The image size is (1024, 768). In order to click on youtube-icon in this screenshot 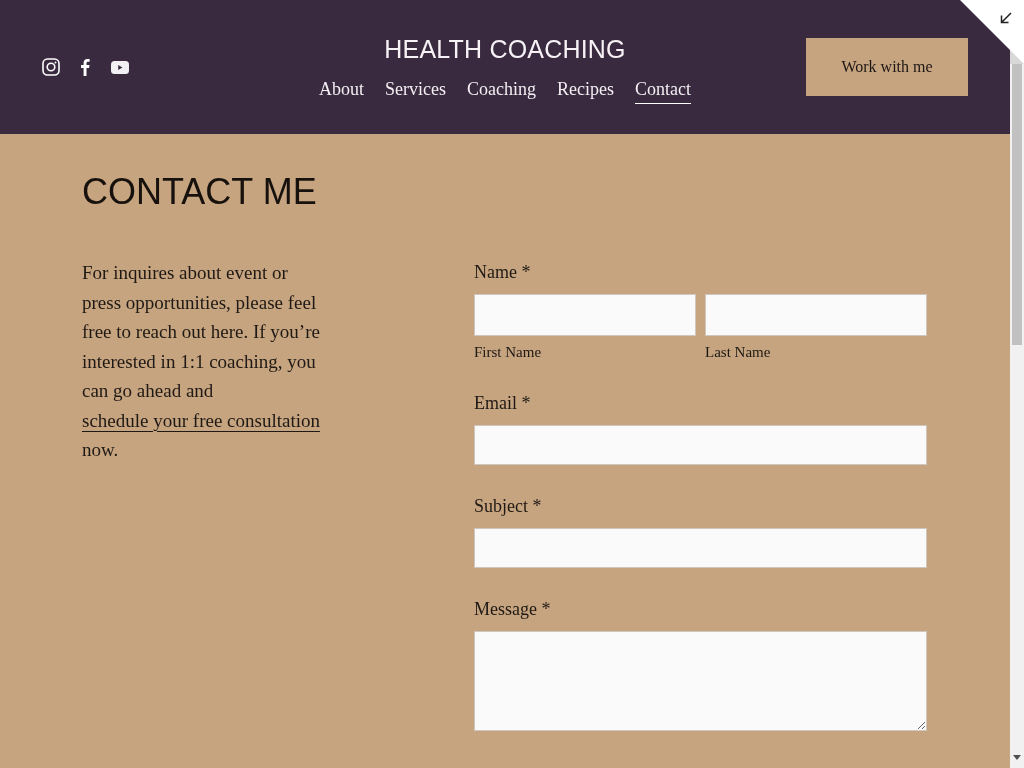, I will do `click(120, 67)`.